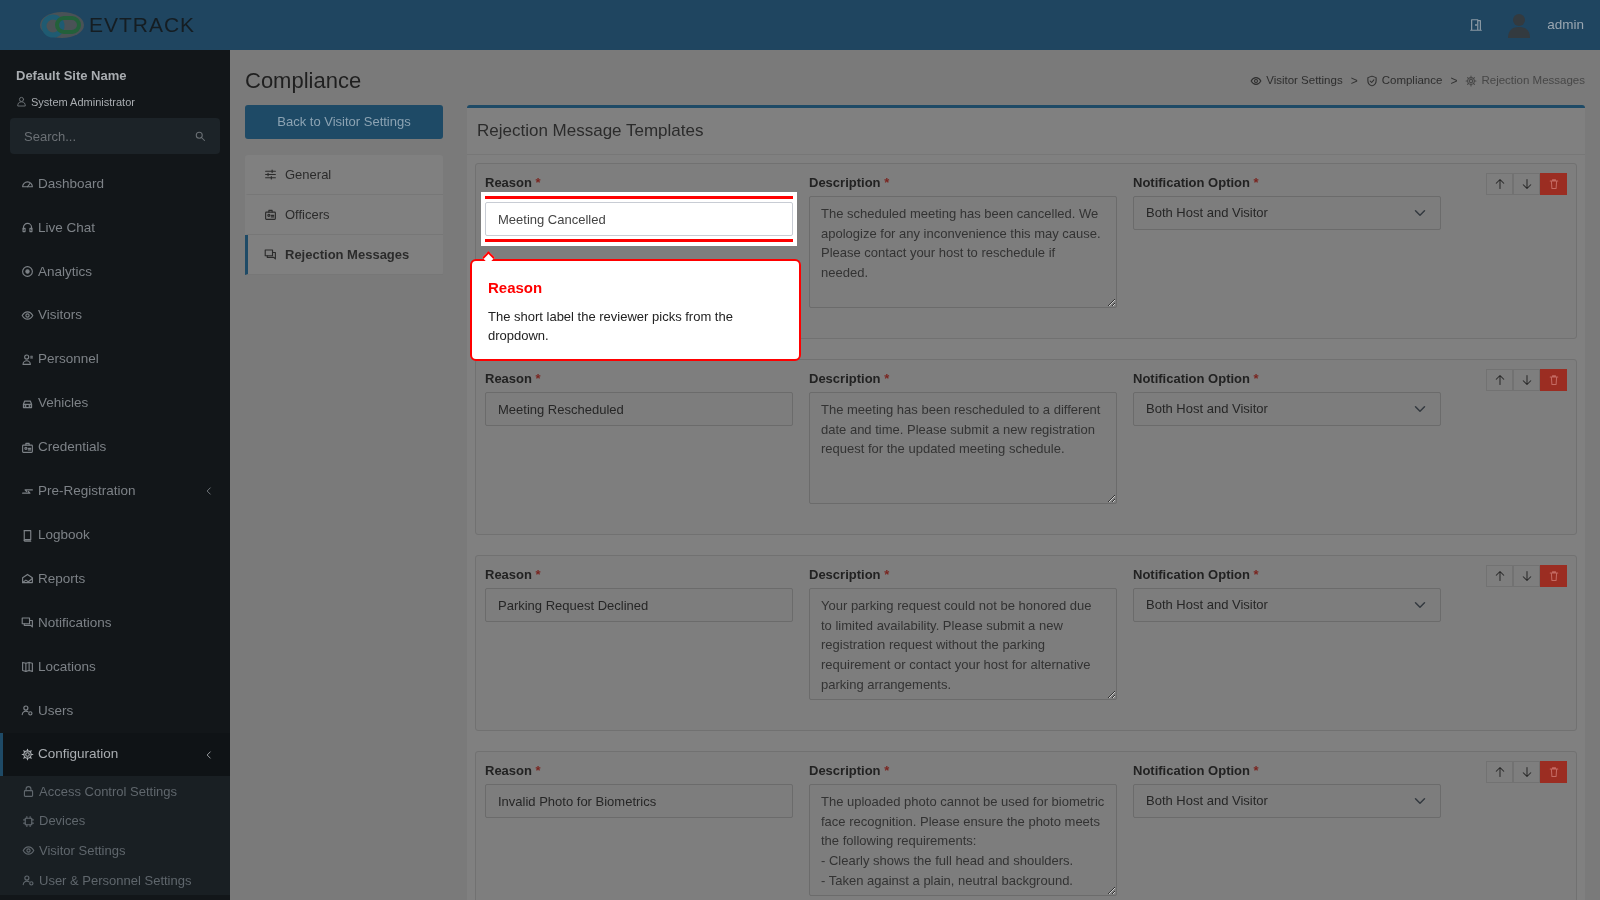 This screenshot has height=900, width=1600. What do you see at coordinates (344, 215) in the screenshot?
I see `settings-nav-item: Officers` at bounding box center [344, 215].